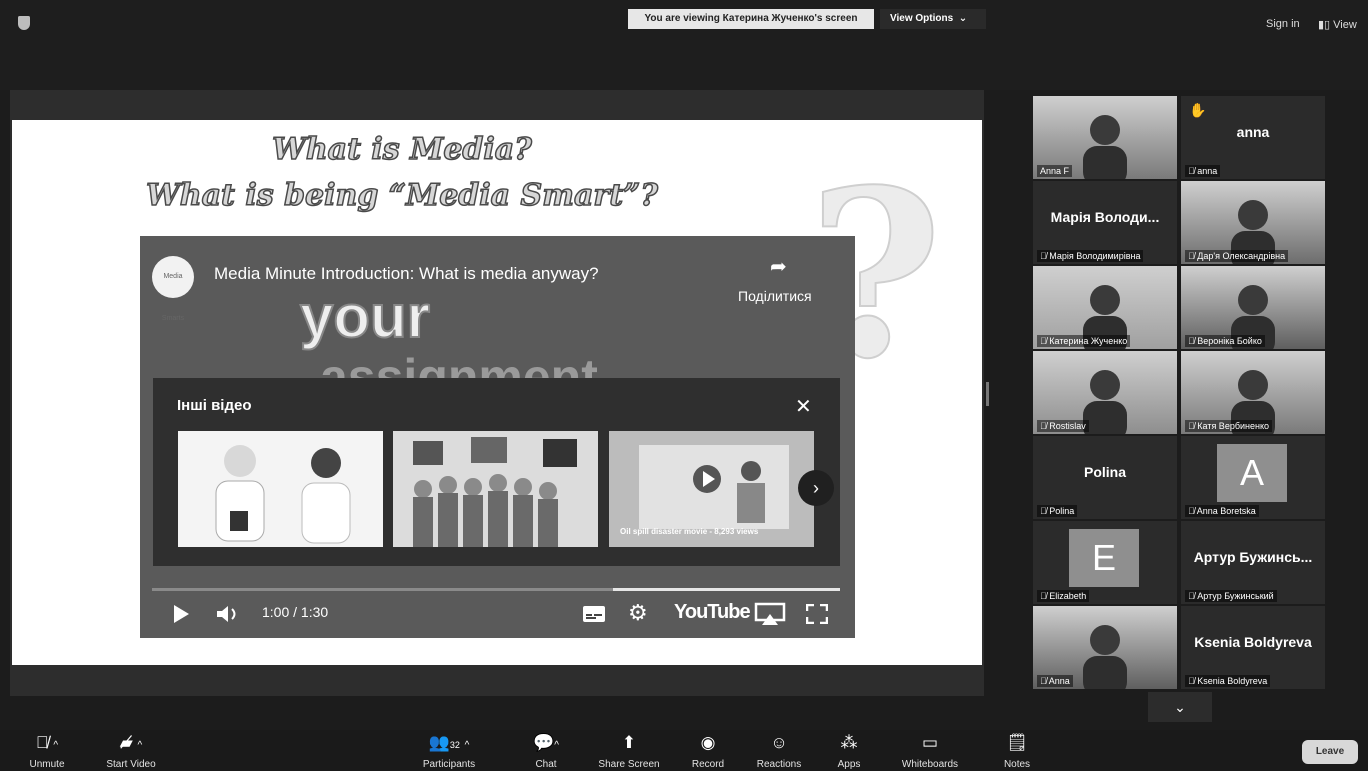  I want to click on participant-name-label: 🎙̸ Ksenia Boldyreva, so click(1228, 681).